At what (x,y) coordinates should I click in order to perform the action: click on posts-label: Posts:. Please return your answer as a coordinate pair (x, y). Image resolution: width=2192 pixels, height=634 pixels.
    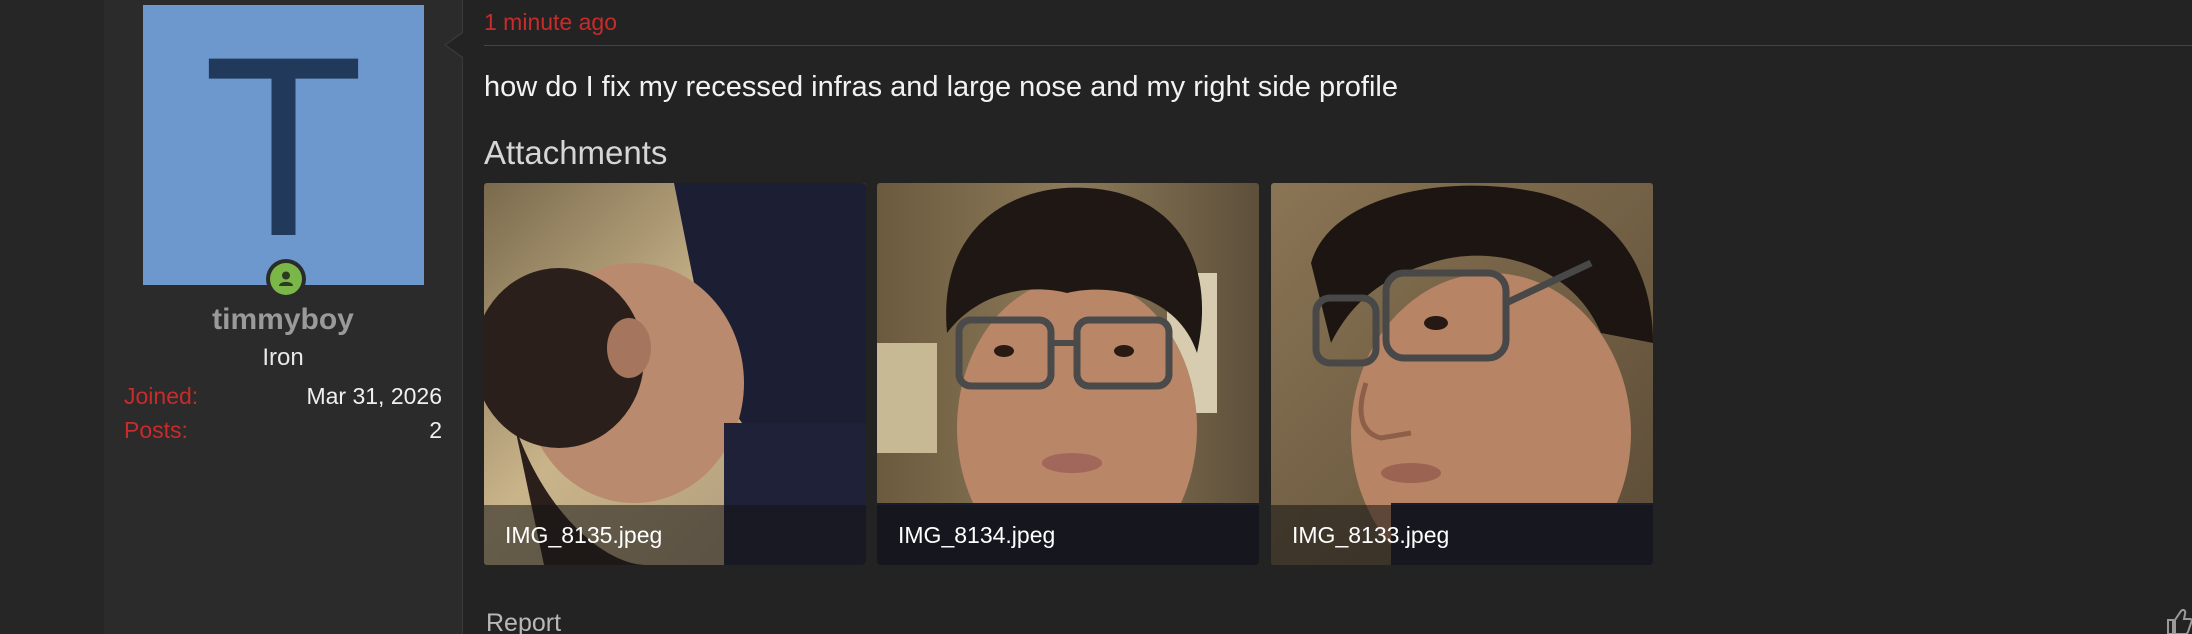
    Looking at the image, I should click on (156, 430).